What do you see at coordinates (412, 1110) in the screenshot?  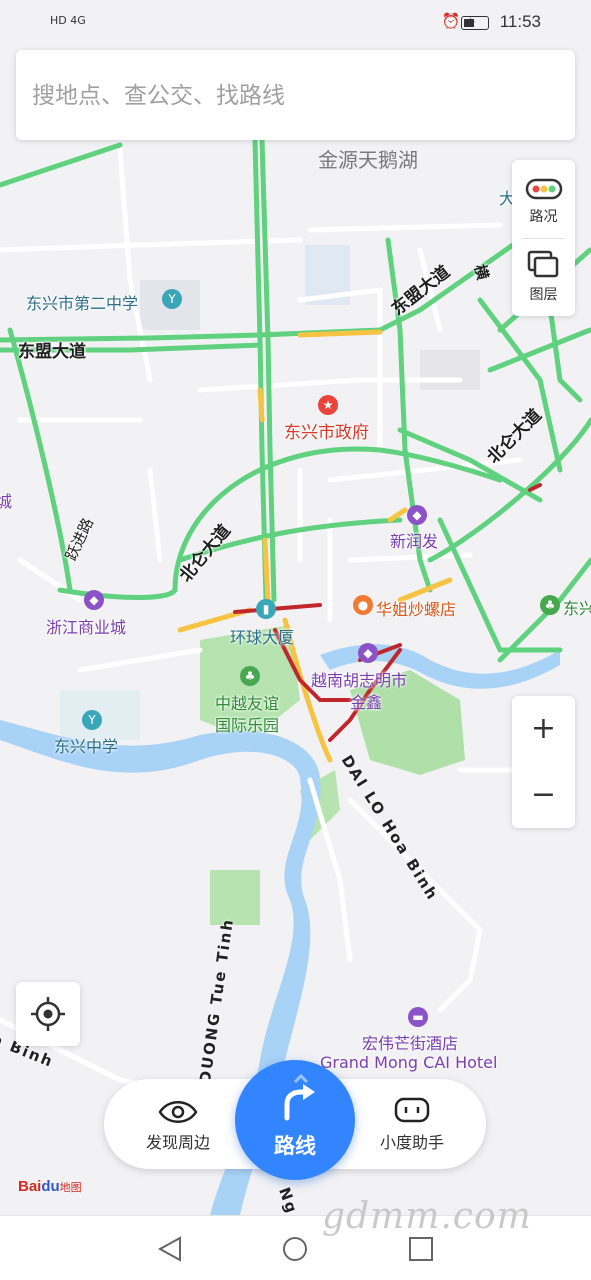 I see `assistant-icon` at bounding box center [412, 1110].